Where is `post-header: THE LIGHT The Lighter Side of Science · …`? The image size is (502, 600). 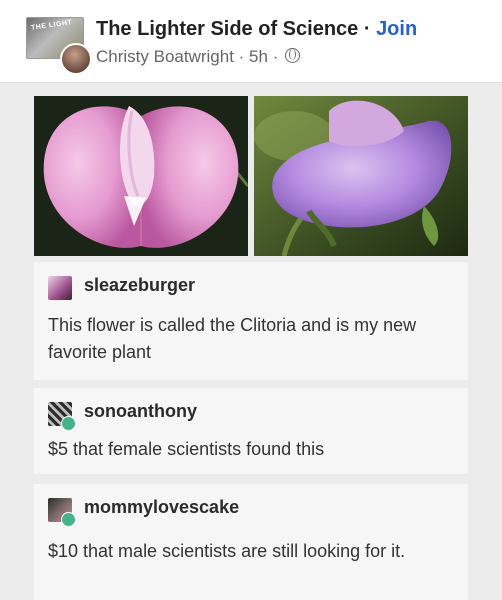
post-header: THE LIGHT The Lighter Side of Science · … is located at coordinates (251, 41).